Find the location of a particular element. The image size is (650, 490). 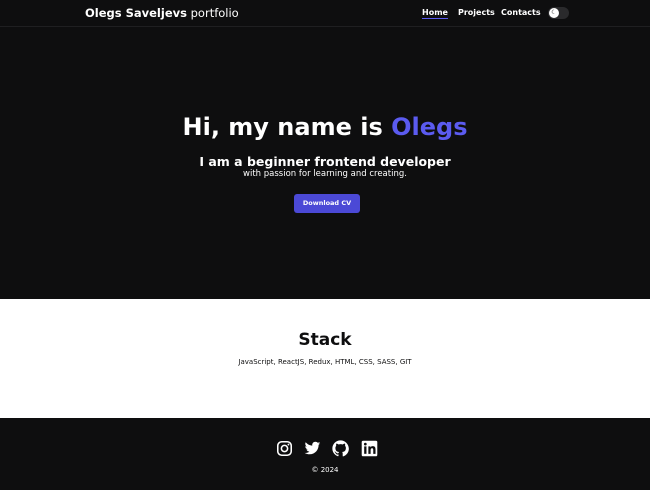

github-icon is located at coordinates (340, 448).